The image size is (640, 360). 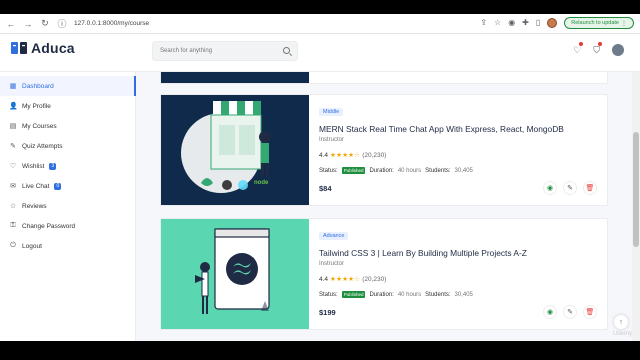 I want to click on sidebar-item-wishlist: ♡ Wishlist 3, so click(x=68, y=166).